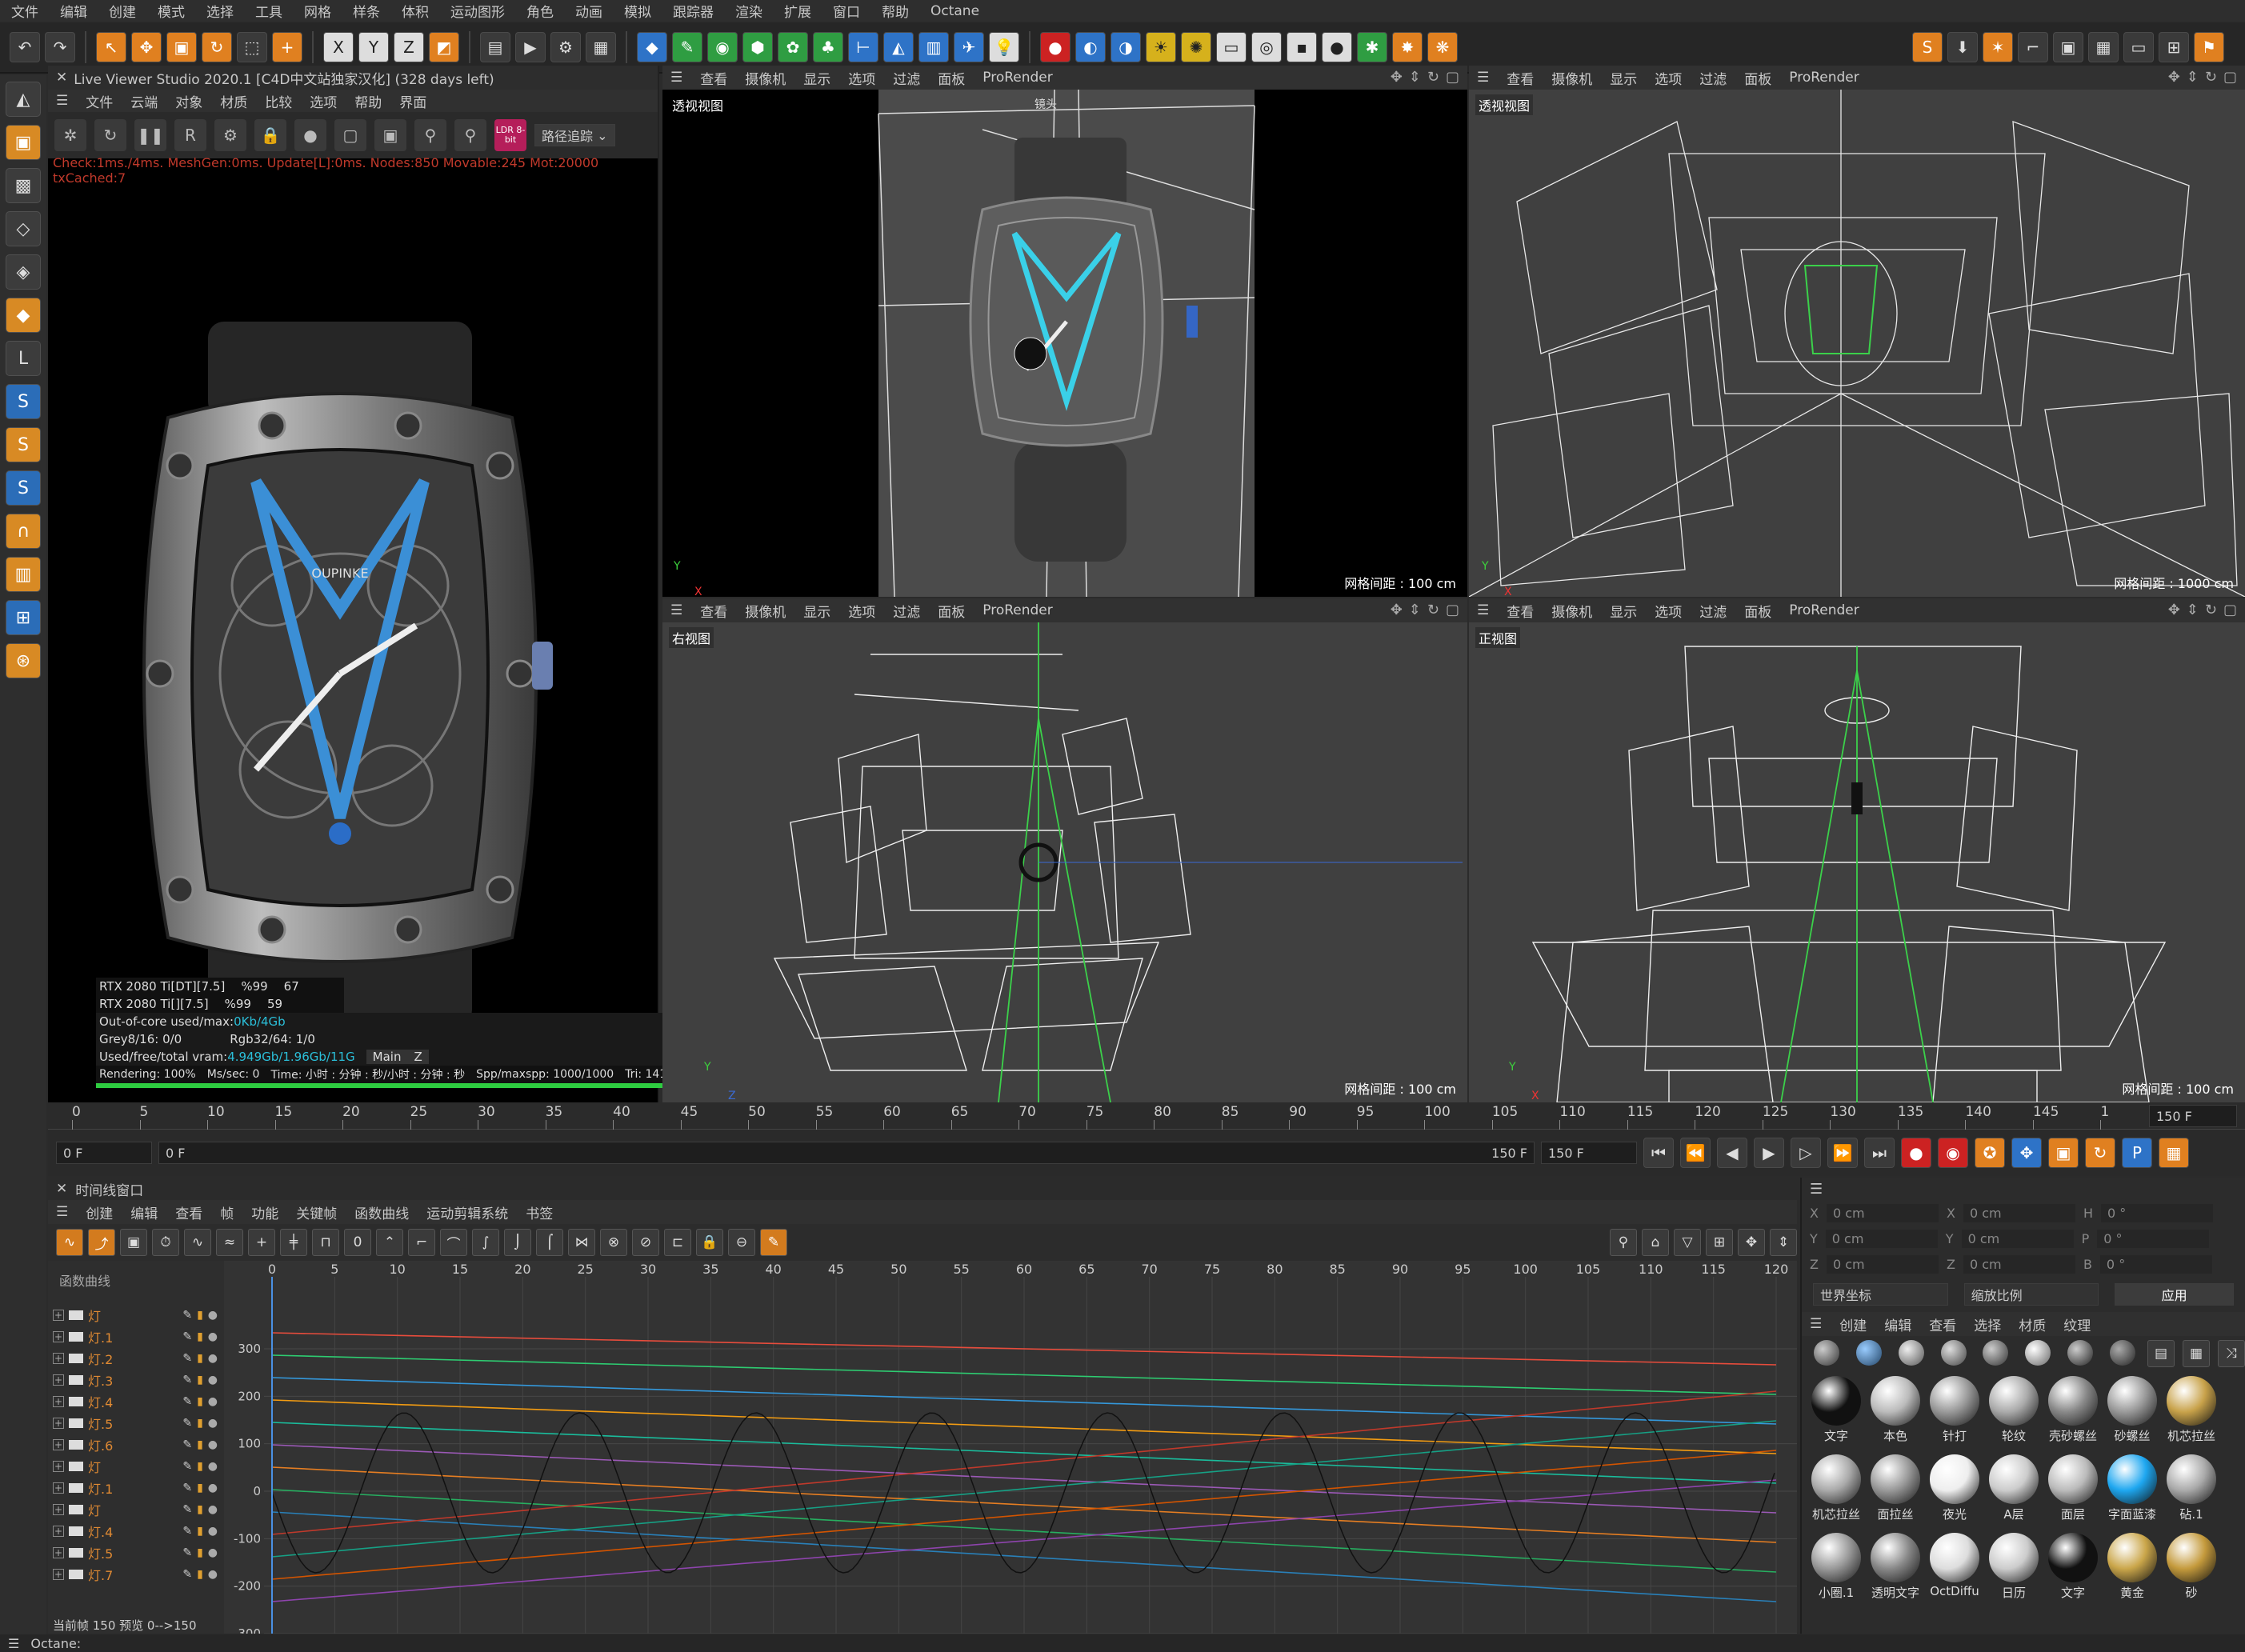 Image resolution: width=2245 pixels, height=1652 pixels. Describe the element at coordinates (2063, 1153) in the screenshot. I see `scale-key-icon: ▣` at that location.